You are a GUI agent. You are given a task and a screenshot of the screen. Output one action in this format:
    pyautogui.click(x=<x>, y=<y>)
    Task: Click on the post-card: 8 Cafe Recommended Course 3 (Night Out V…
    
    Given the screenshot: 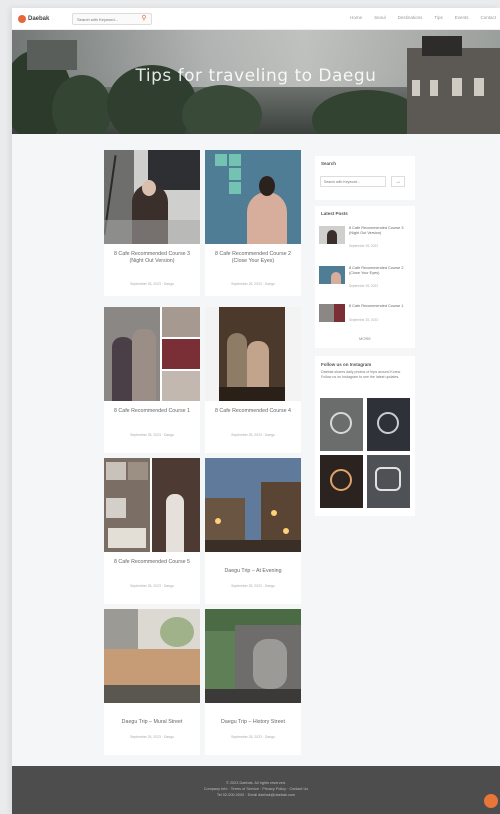 What is the action you would take?
    pyautogui.click(x=152, y=223)
    